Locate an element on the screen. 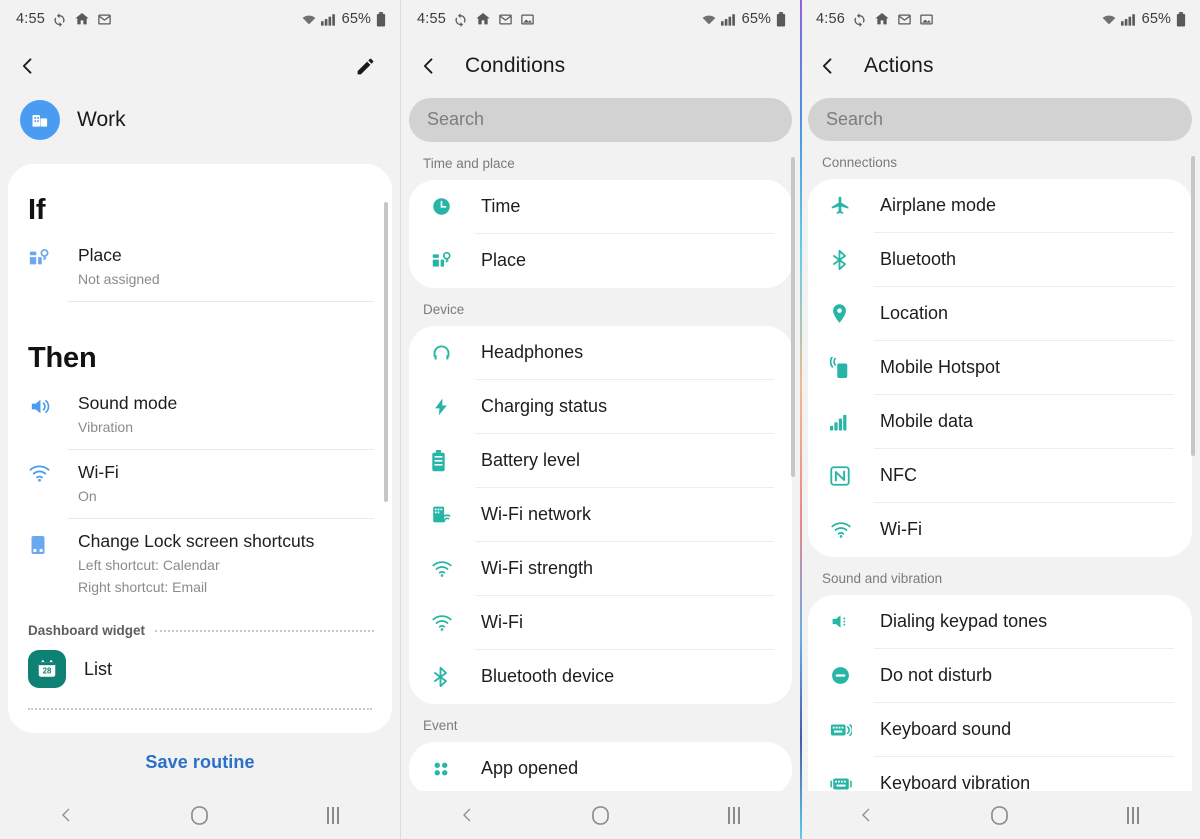 Image resolution: width=1200 pixels, height=839 pixels. list-item-label: Mobile data is located at coordinates (927, 420).